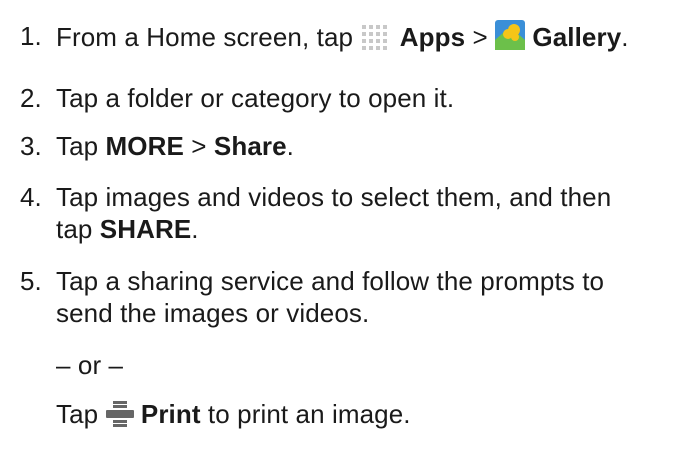 The width and height of the screenshot is (699, 449). Describe the element at coordinates (432, 37) in the screenshot. I see `apps-label: Apps` at that location.